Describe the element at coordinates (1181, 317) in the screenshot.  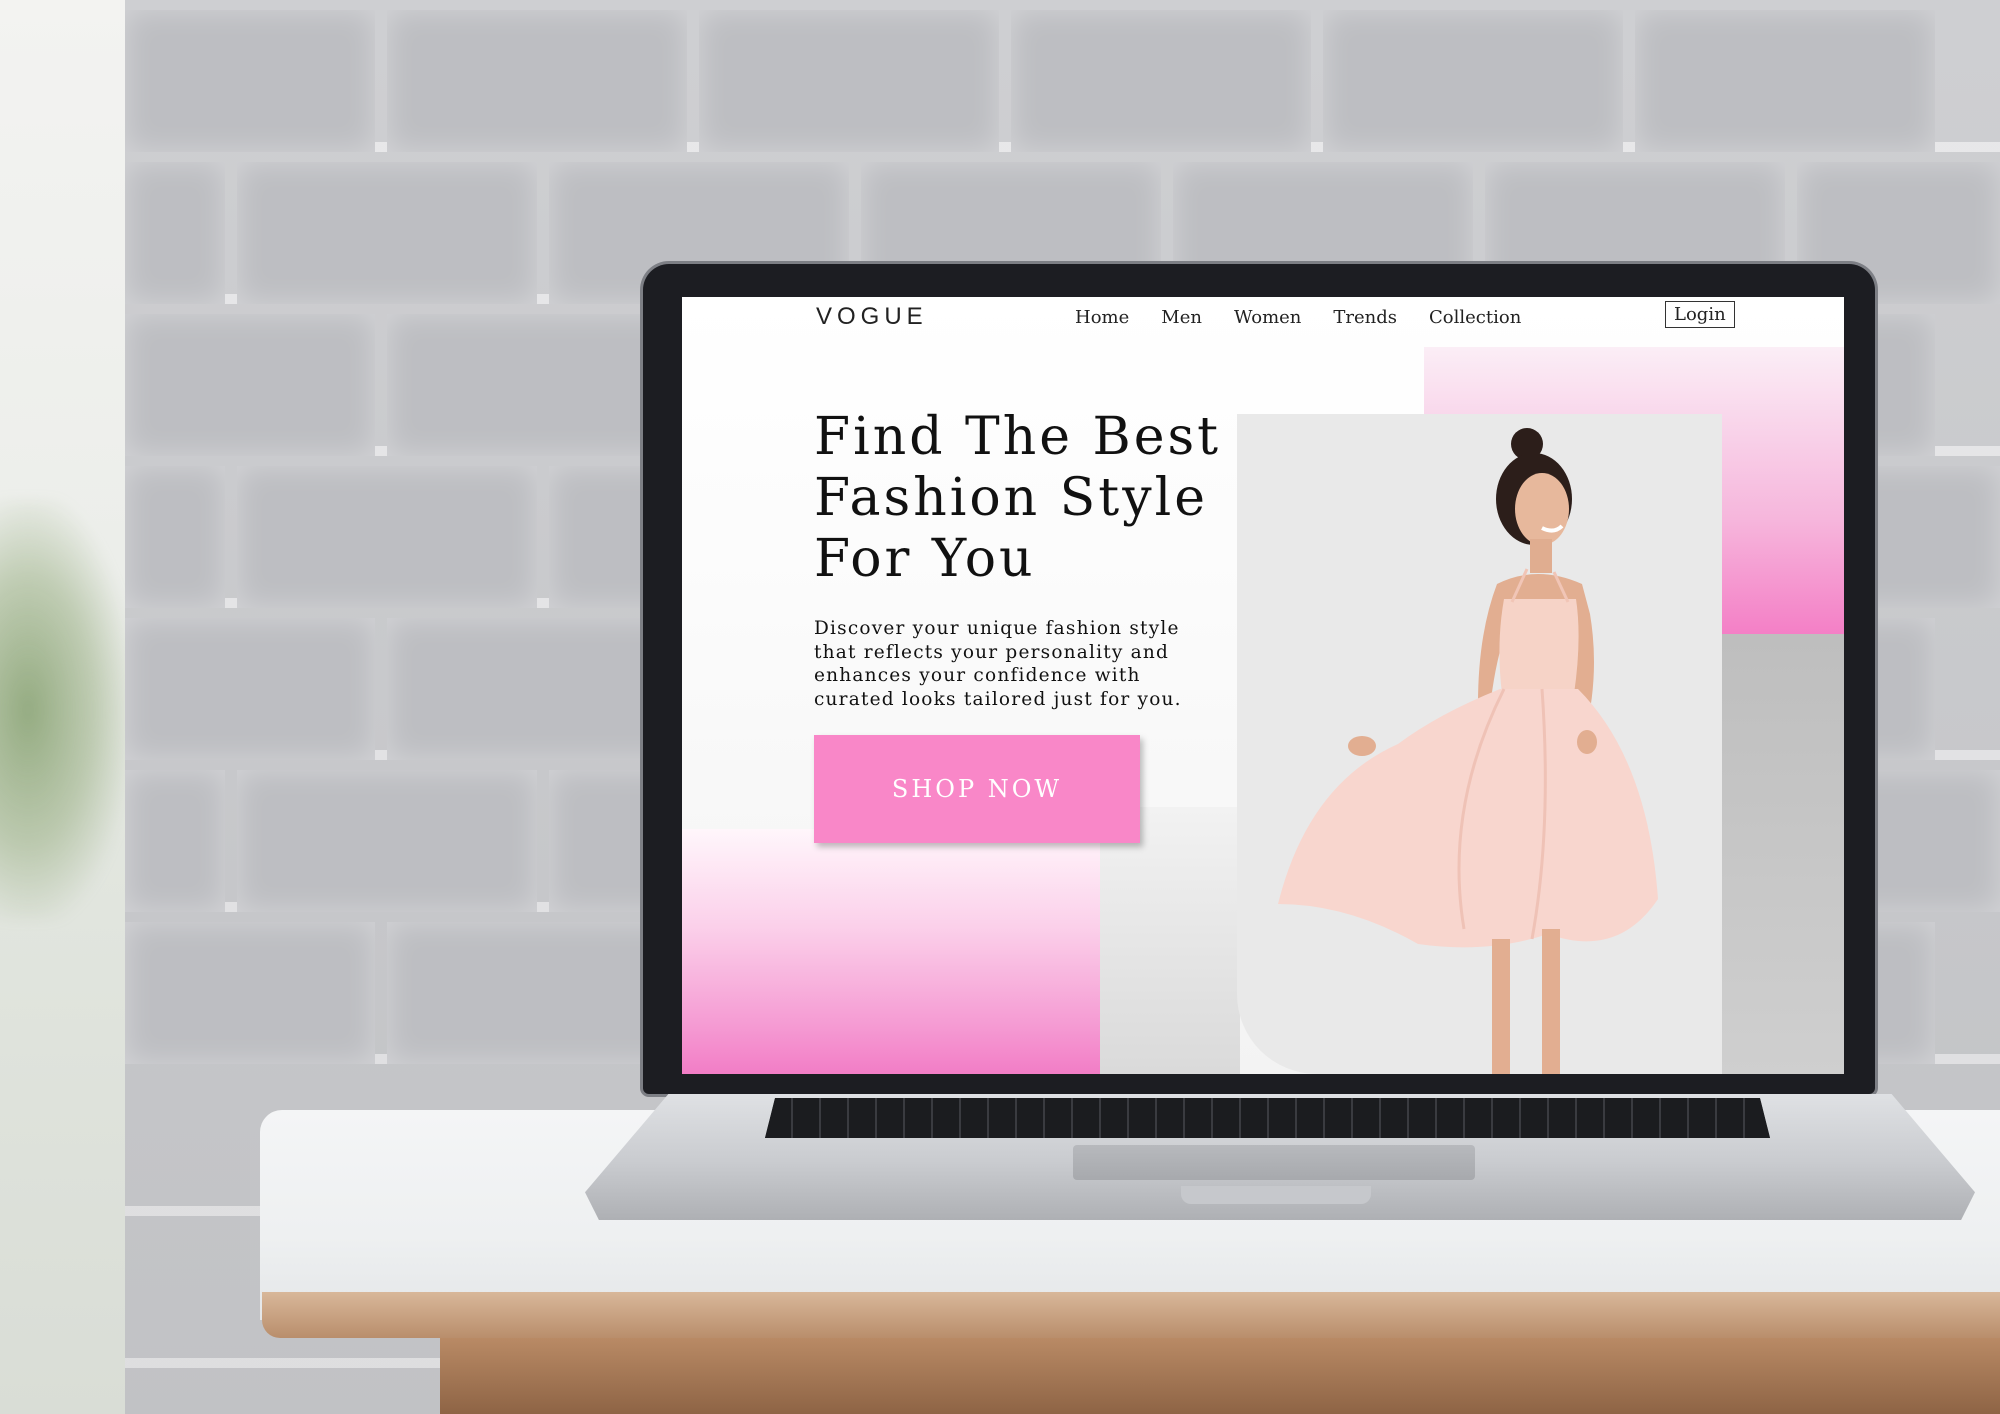
I see `nav-men: Men` at that location.